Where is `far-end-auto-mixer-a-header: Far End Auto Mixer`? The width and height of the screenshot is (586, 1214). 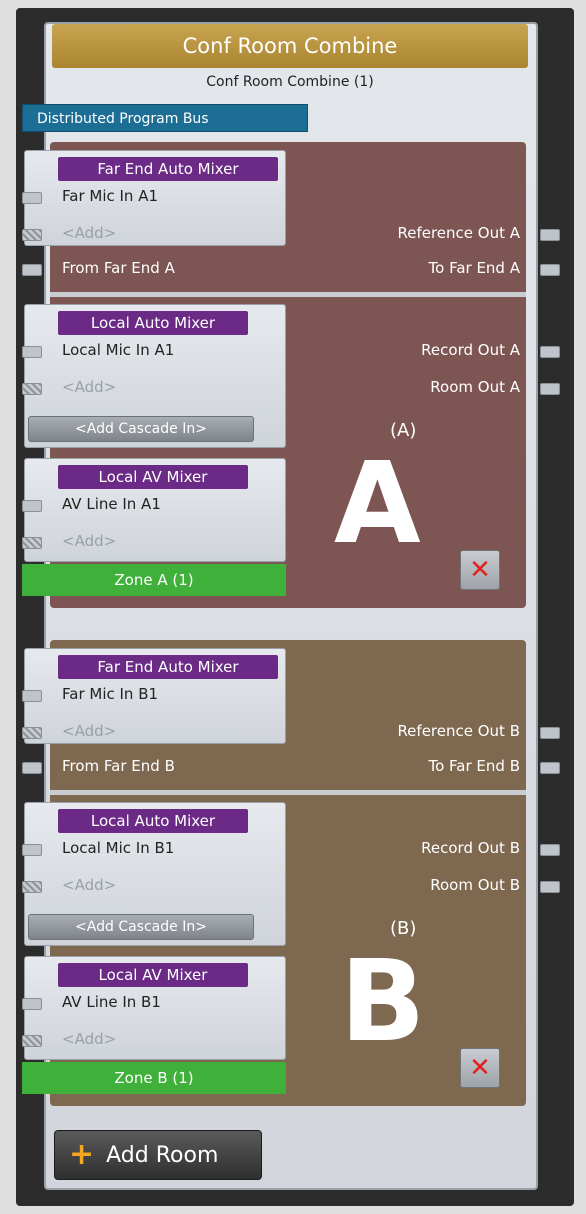
far-end-auto-mixer-a-header: Far End Auto Mixer is located at coordinates (168, 169).